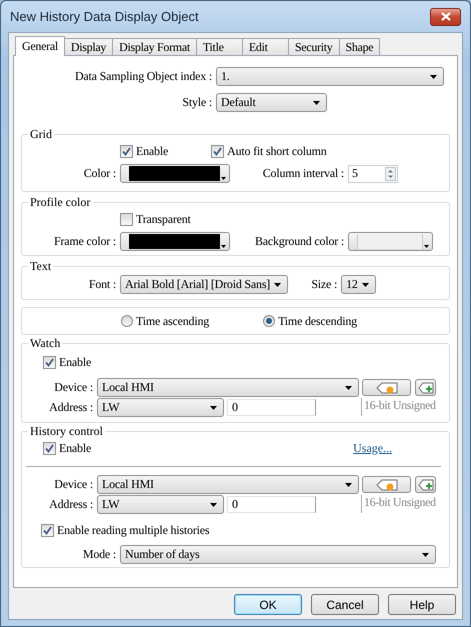 The image size is (471, 627). Describe the element at coordinates (271, 102) in the screenshot. I see `style-dropdown: Default` at that location.